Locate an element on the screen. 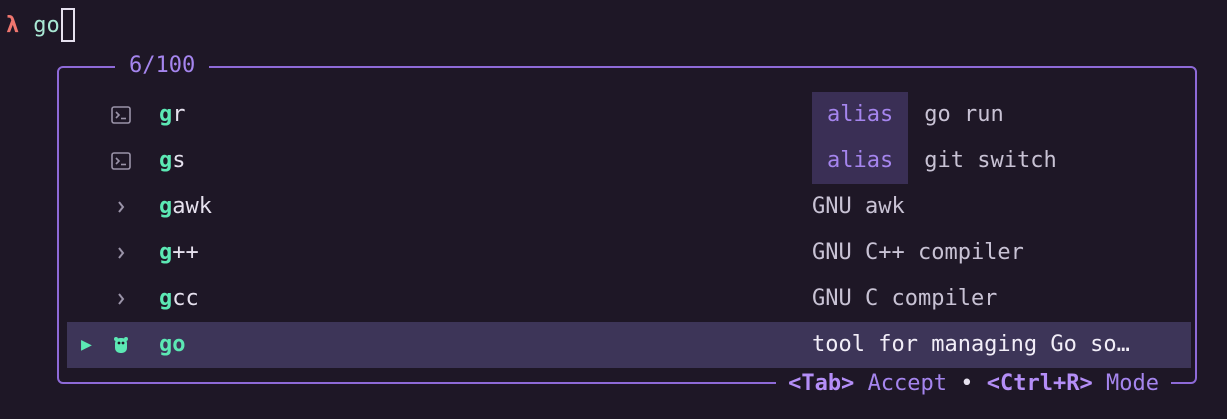 The image size is (1227, 419). text-cursor is located at coordinates (67, 25).